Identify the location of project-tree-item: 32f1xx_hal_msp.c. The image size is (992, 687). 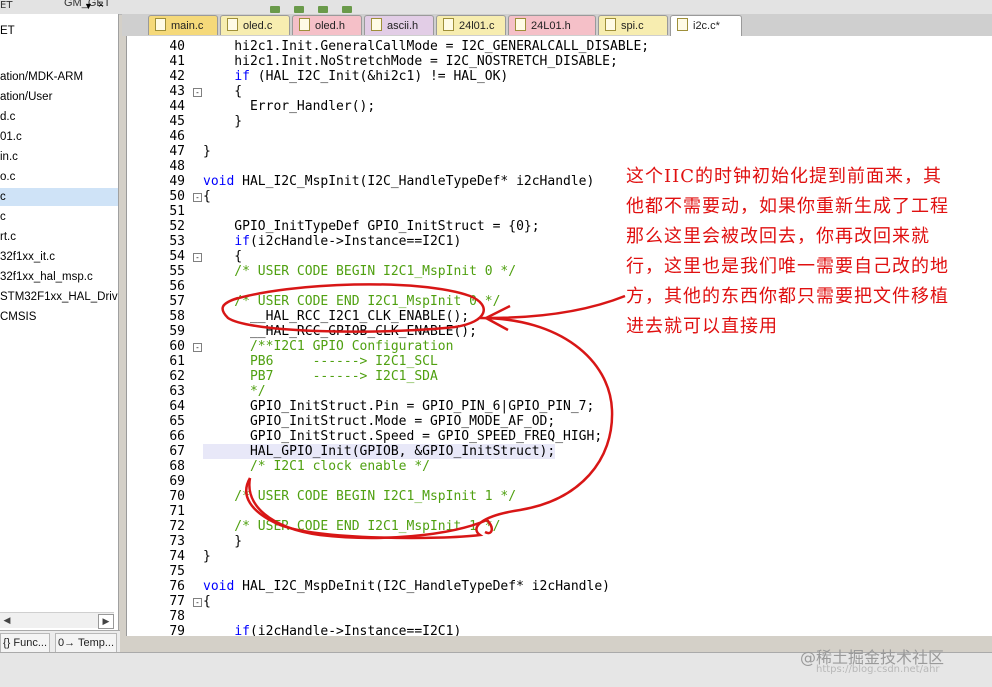
(46, 277).